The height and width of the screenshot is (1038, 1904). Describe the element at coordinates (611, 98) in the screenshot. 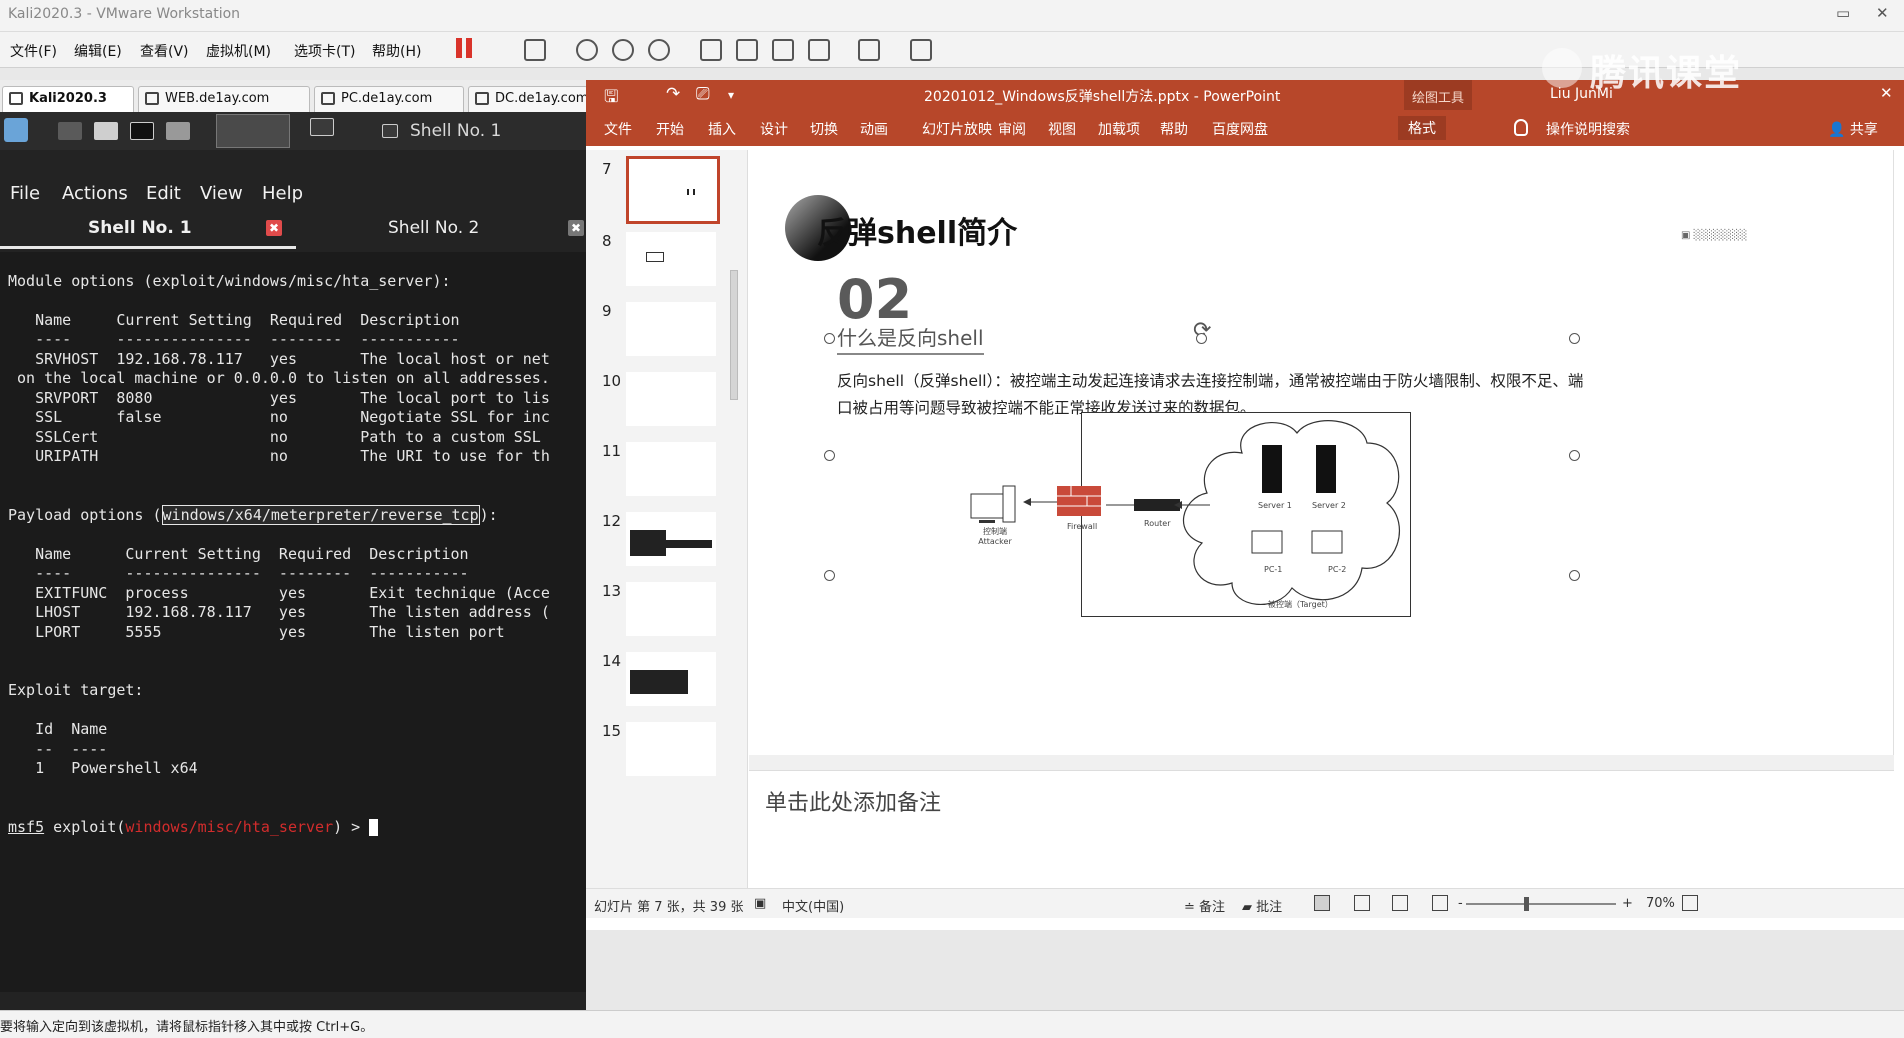

I see `save-icon: 🖫` at that location.